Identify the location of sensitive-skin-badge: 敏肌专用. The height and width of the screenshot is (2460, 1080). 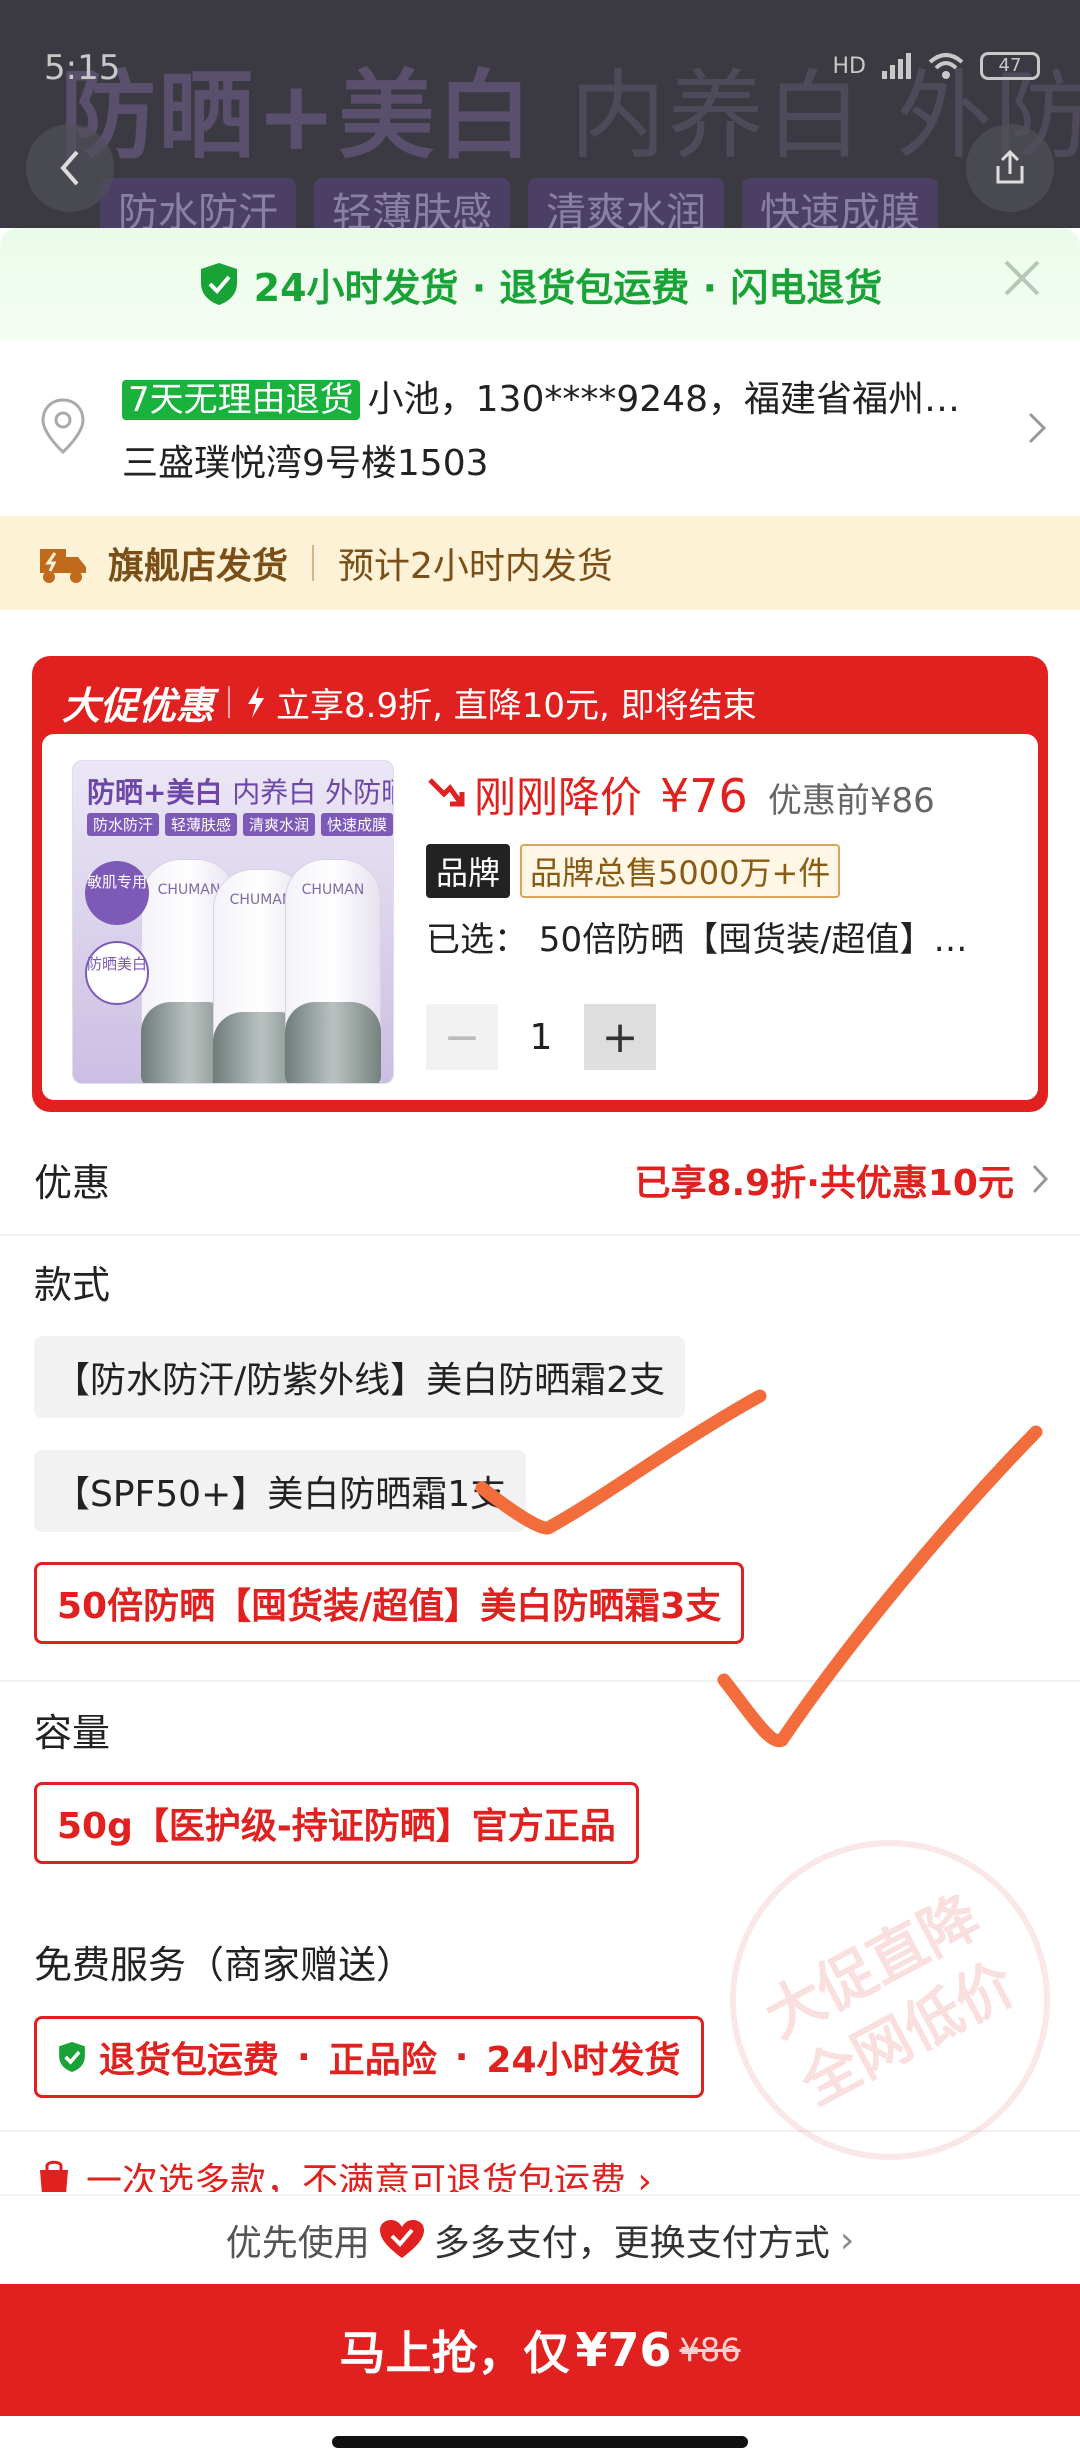
(117, 893).